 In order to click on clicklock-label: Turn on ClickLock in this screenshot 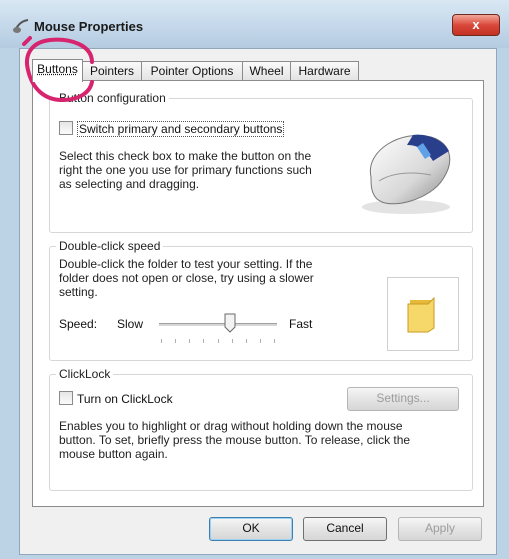, I will do `click(125, 399)`.